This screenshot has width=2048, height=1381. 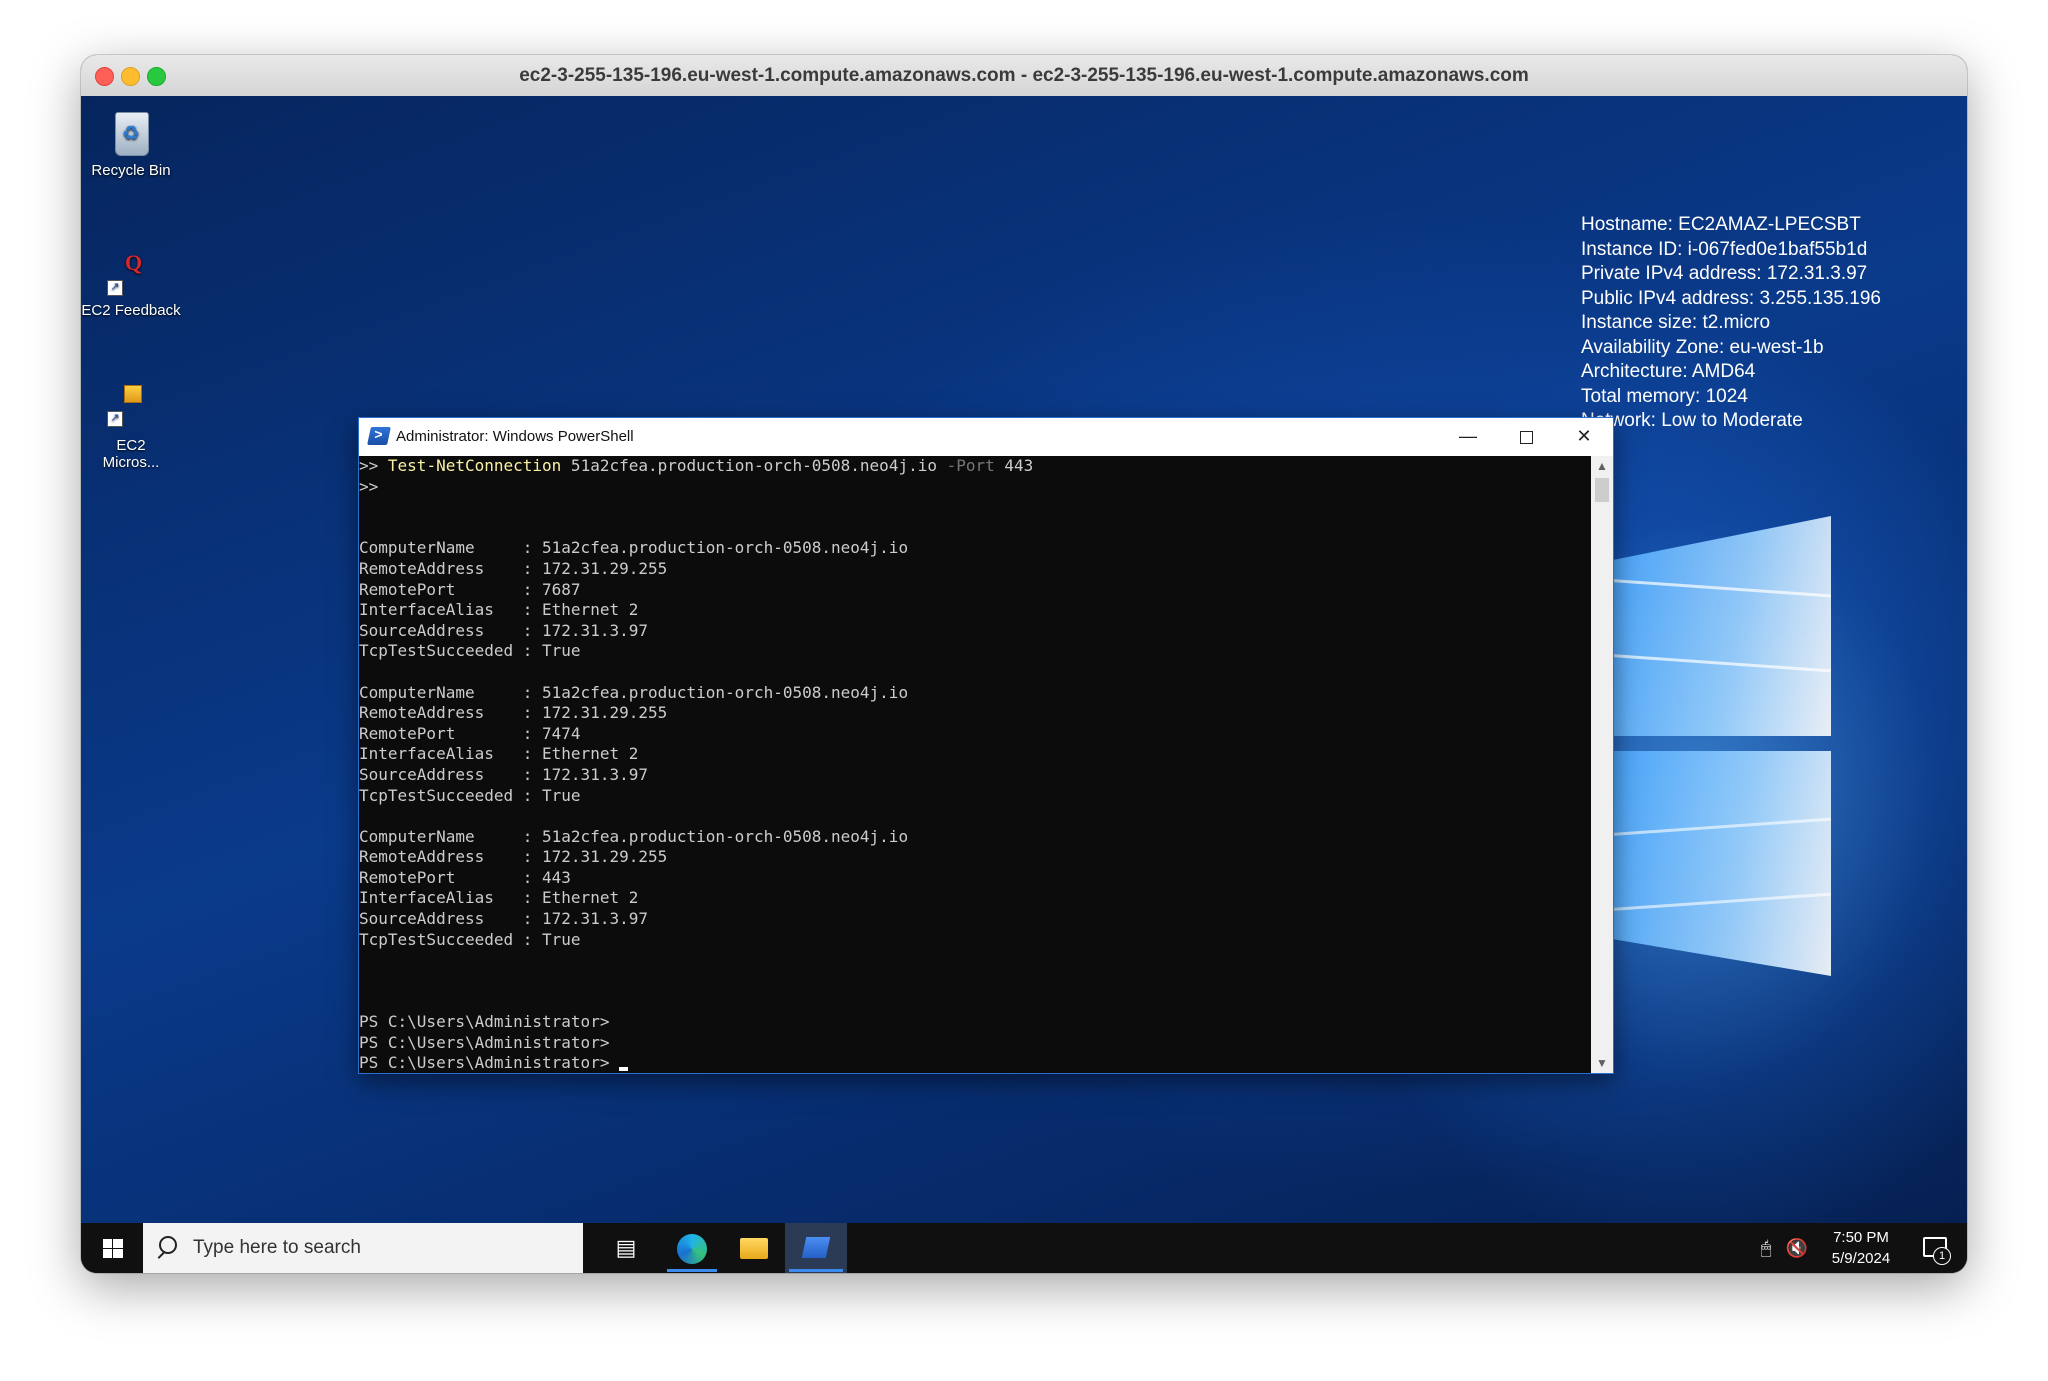 What do you see at coordinates (1861, 1258) in the screenshot?
I see `clock-date: 5/9/2024` at bounding box center [1861, 1258].